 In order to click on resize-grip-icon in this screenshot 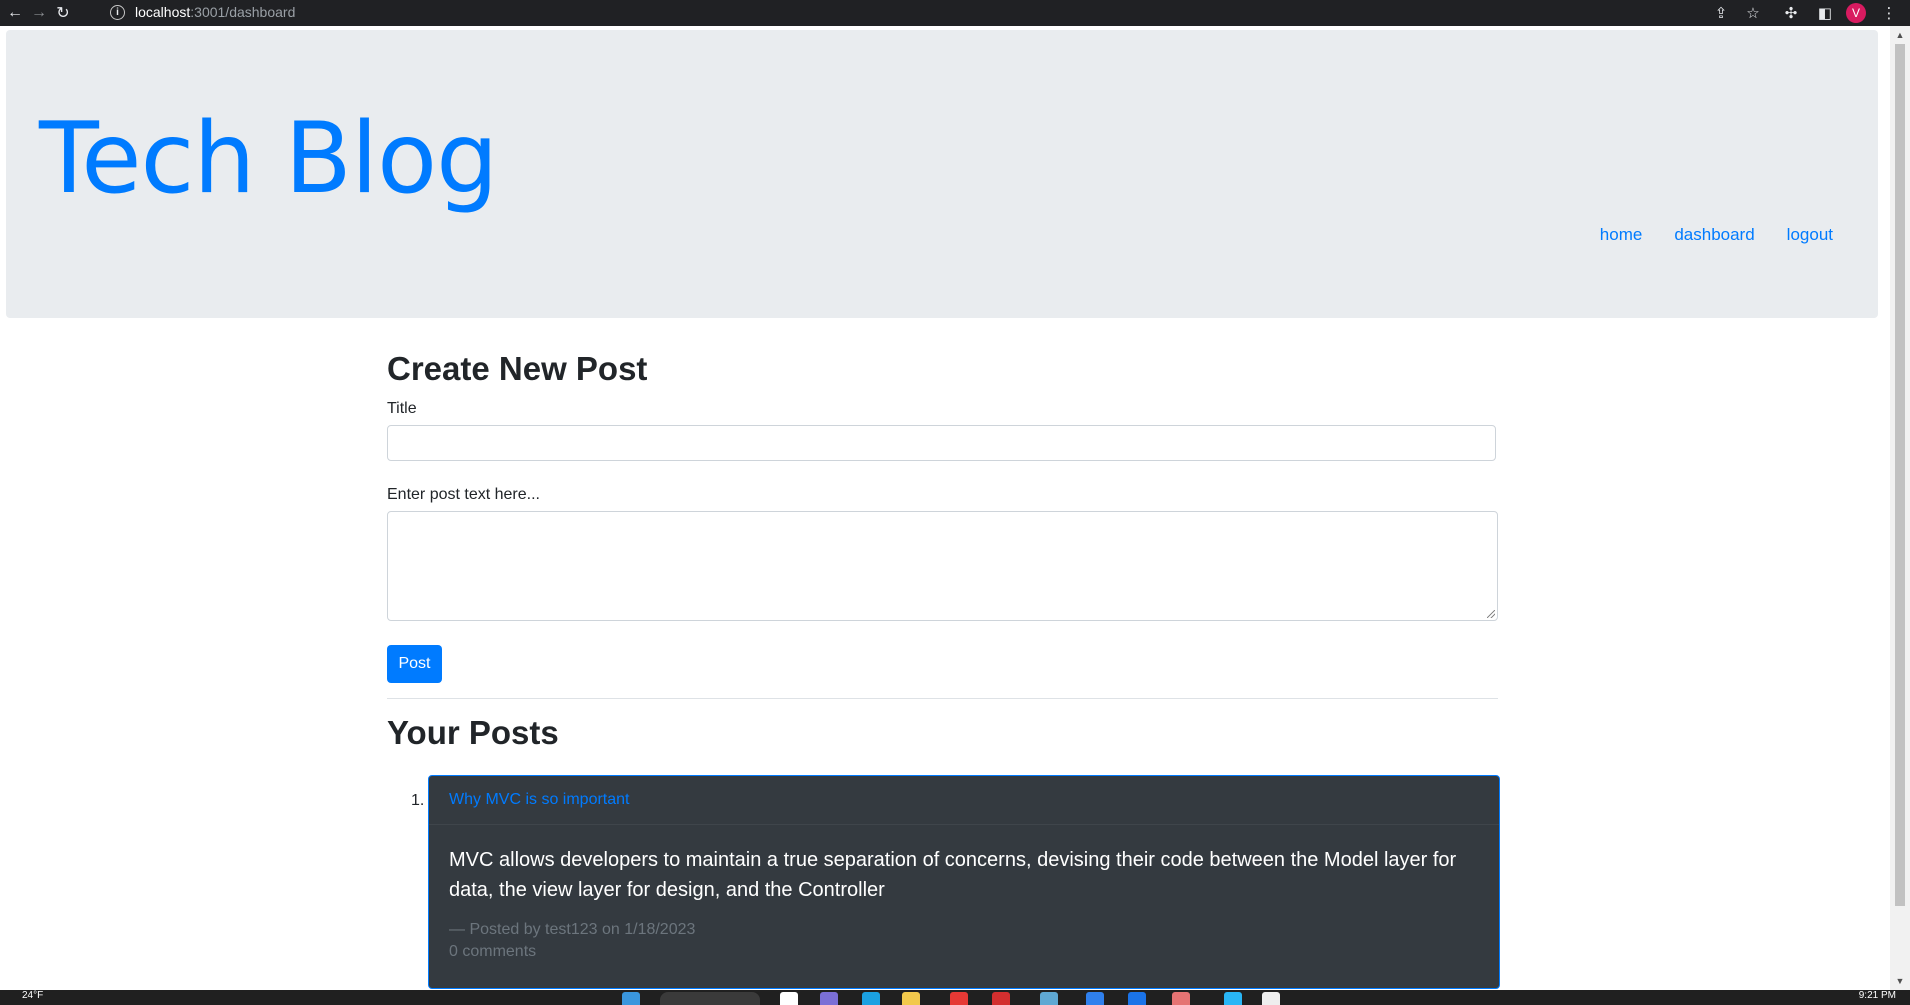, I will do `click(1491, 614)`.